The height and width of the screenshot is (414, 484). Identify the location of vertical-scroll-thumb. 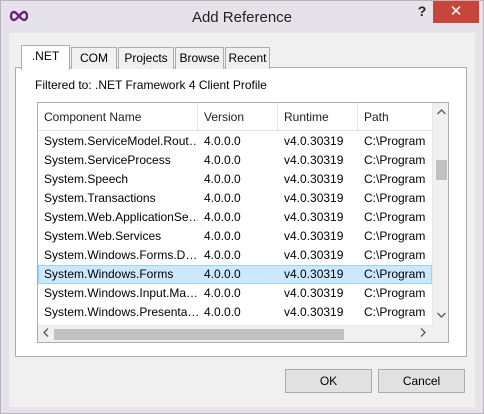
(441, 170).